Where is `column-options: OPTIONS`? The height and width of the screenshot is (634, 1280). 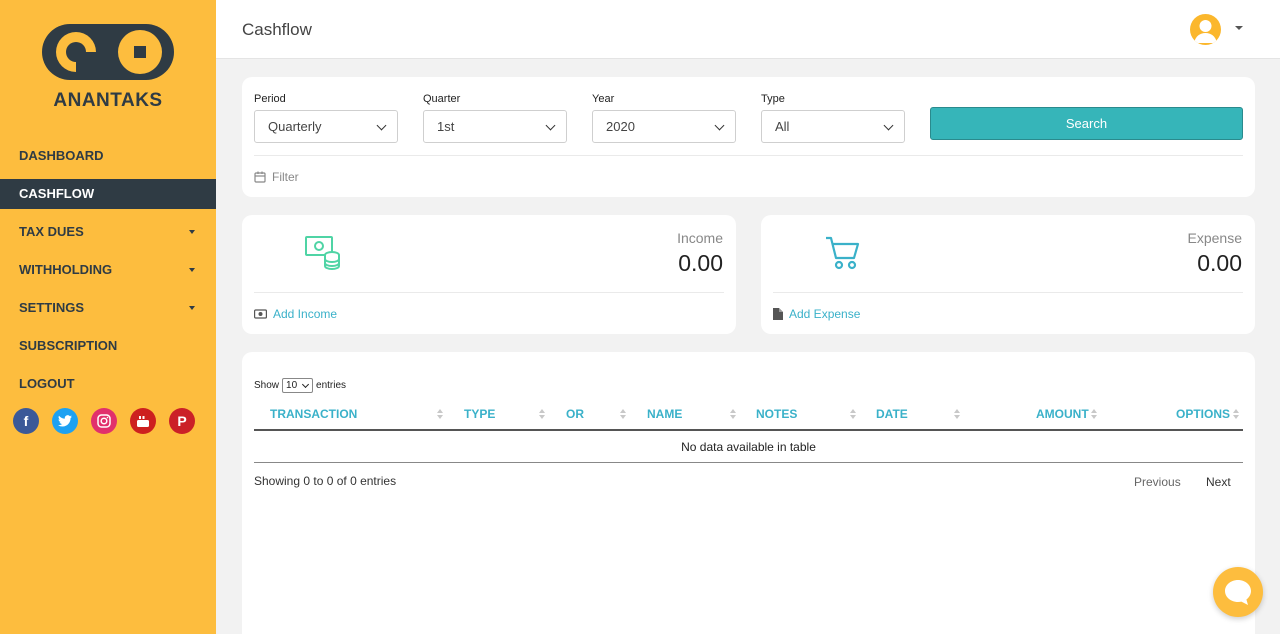 column-options: OPTIONS is located at coordinates (1203, 414).